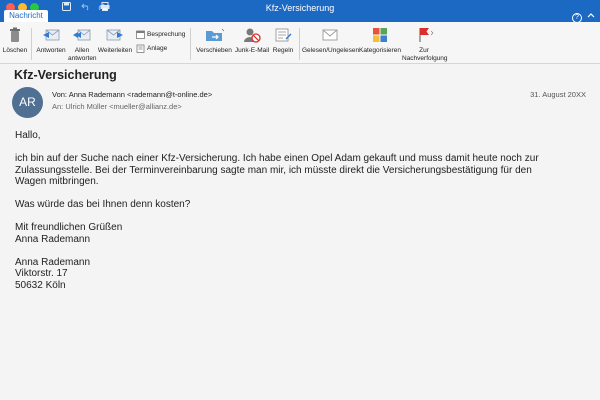 Image resolution: width=600 pixels, height=400 pixels. What do you see at coordinates (27, 102) in the screenshot?
I see `avatar: AR` at bounding box center [27, 102].